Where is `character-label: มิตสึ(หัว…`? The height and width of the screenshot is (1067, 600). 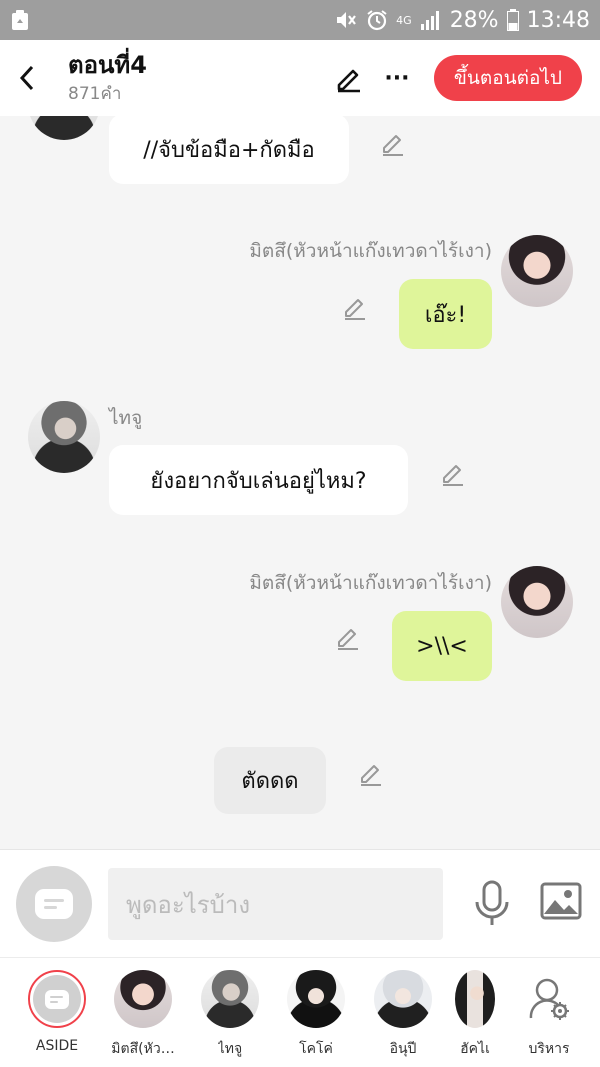
character-label: มิตสึ(หัว… is located at coordinates (143, 1049).